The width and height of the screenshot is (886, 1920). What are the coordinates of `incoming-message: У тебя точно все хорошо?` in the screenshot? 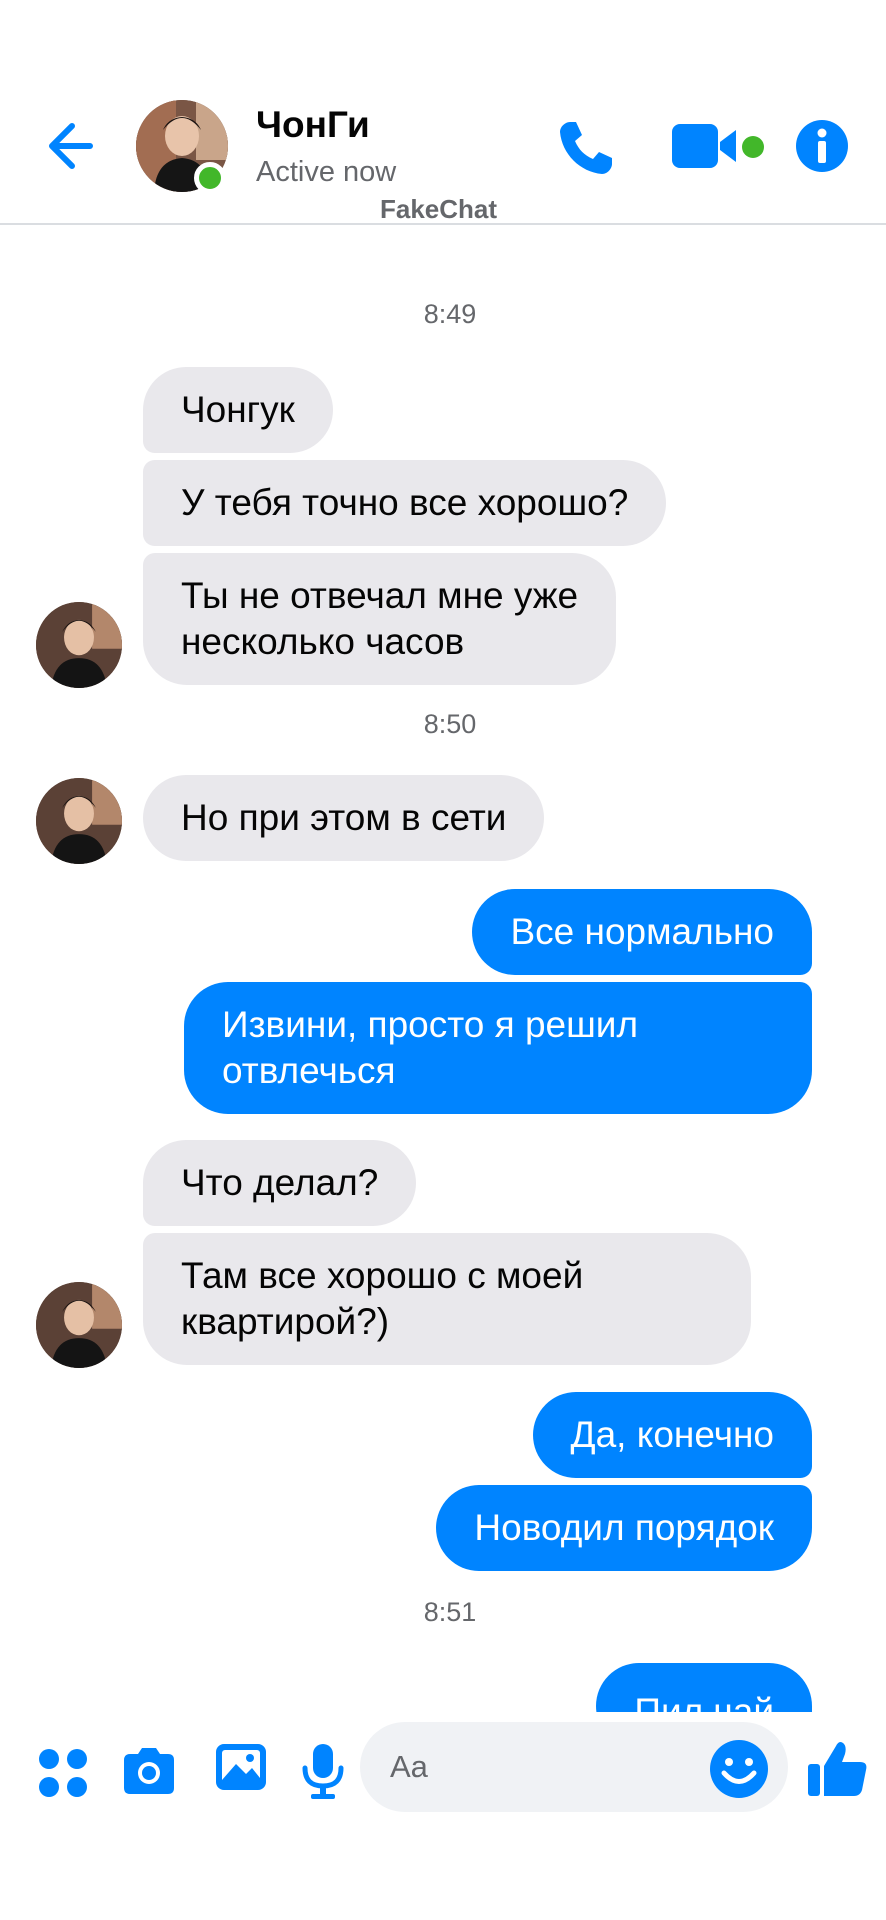 It's located at (405, 503).